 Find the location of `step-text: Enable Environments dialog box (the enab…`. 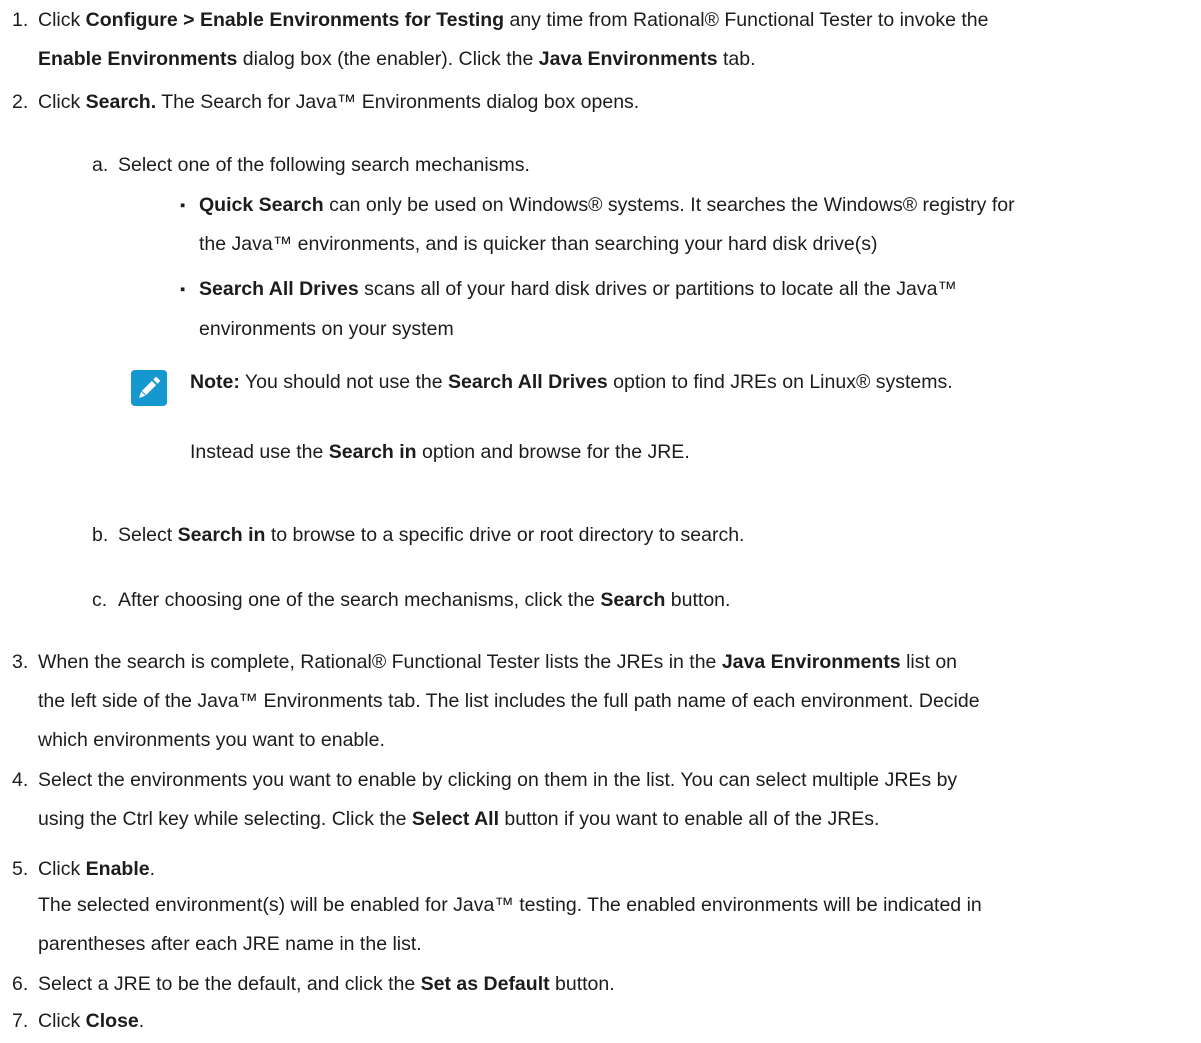

step-text: Enable Environments dialog box (the enab… is located at coordinates (397, 59).